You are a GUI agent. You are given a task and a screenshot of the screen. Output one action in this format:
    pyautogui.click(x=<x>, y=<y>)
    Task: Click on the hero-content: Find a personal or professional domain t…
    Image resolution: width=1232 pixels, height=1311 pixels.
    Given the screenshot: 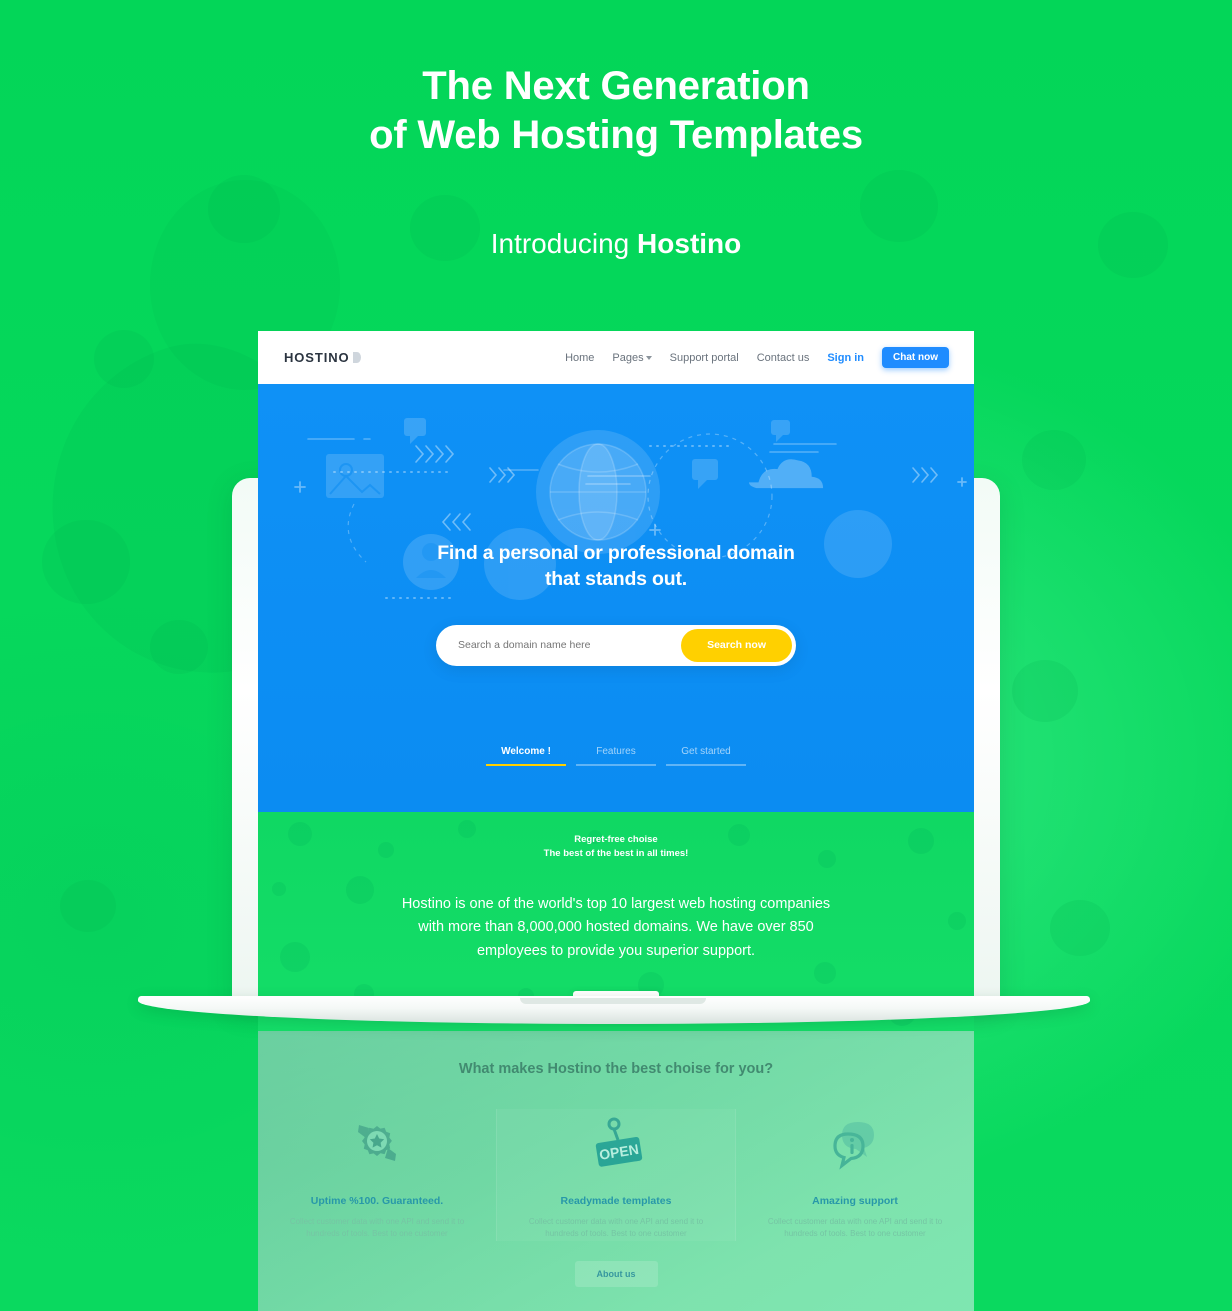 What is the action you would take?
    pyautogui.click(x=616, y=525)
    